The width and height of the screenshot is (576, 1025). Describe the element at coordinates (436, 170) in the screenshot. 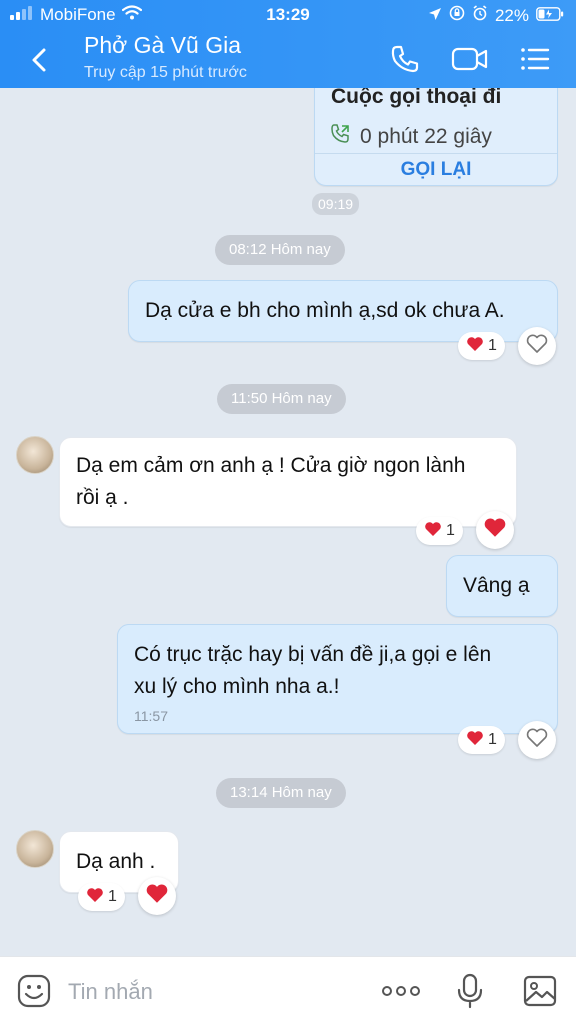

I see `call-back-button: GỌI LẠI` at that location.